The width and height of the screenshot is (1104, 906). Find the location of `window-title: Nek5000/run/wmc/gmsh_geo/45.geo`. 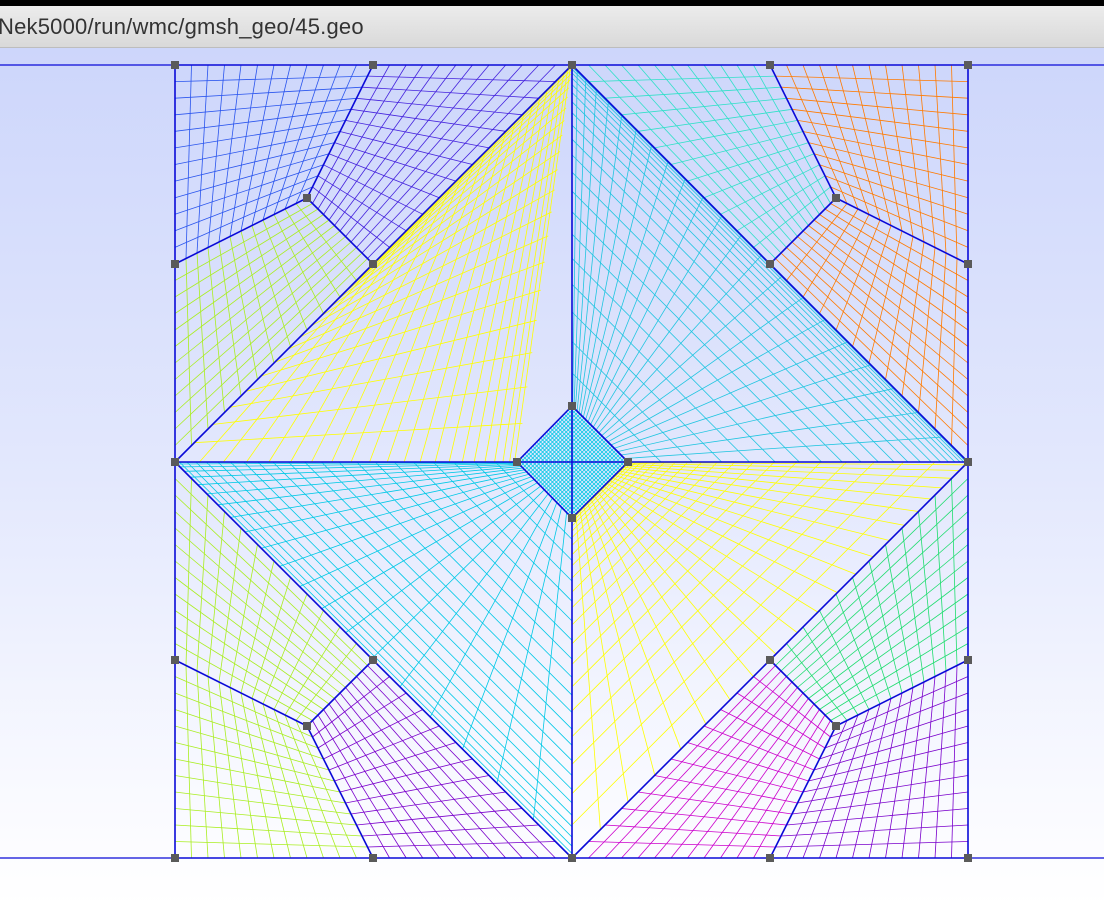

window-title: Nek5000/run/wmc/gmsh_geo/45.geo is located at coordinates (182, 26).